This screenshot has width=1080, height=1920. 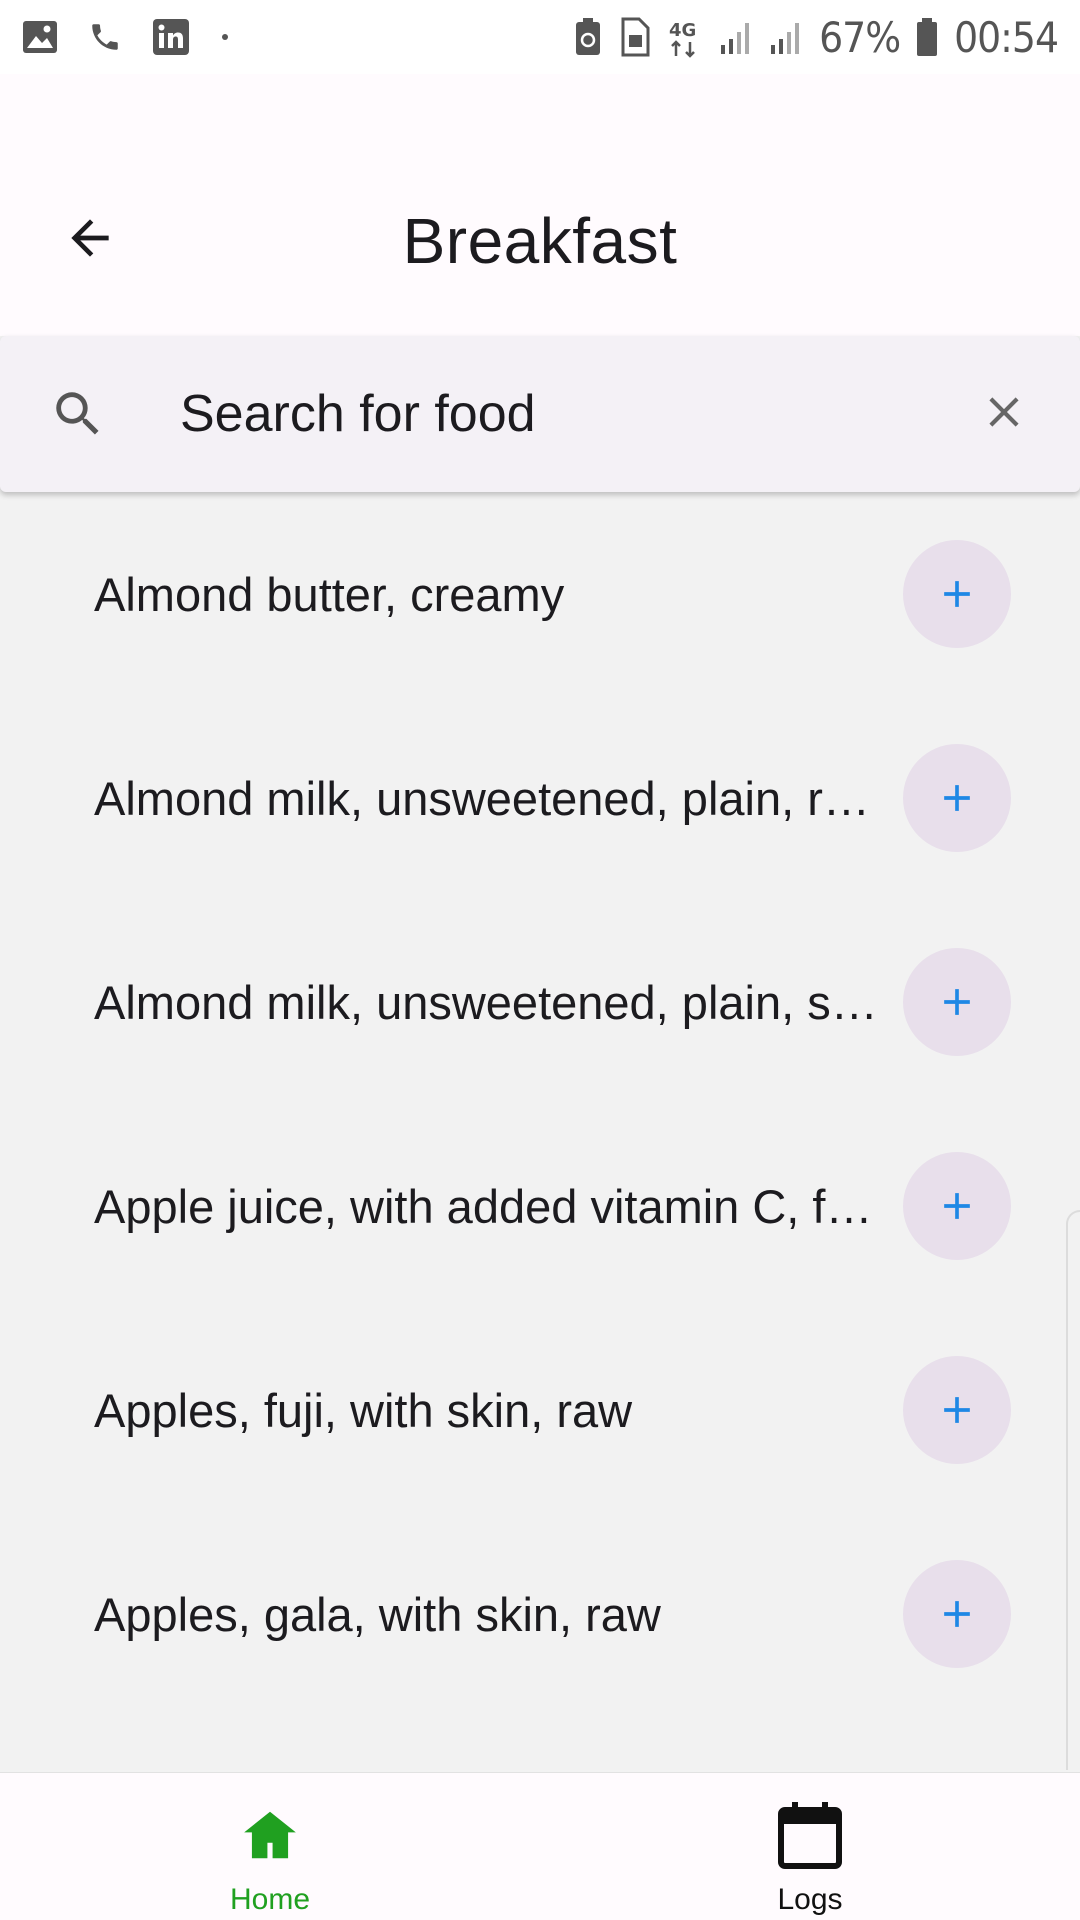 What do you see at coordinates (540, 1744) in the screenshot?
I see `list-item-partial` at bounding box center [540, 1744].